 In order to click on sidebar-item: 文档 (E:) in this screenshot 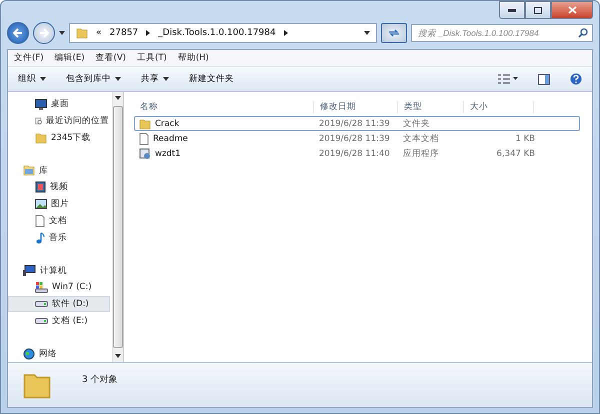, I will do `click(59, 321)`.